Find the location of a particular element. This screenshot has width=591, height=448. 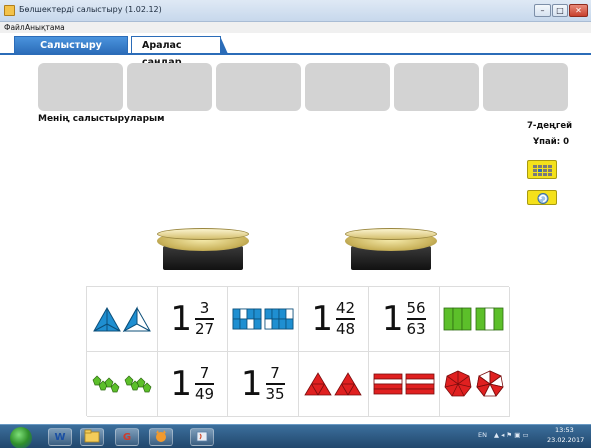

refresh-button is located at coordinates (542, 197).